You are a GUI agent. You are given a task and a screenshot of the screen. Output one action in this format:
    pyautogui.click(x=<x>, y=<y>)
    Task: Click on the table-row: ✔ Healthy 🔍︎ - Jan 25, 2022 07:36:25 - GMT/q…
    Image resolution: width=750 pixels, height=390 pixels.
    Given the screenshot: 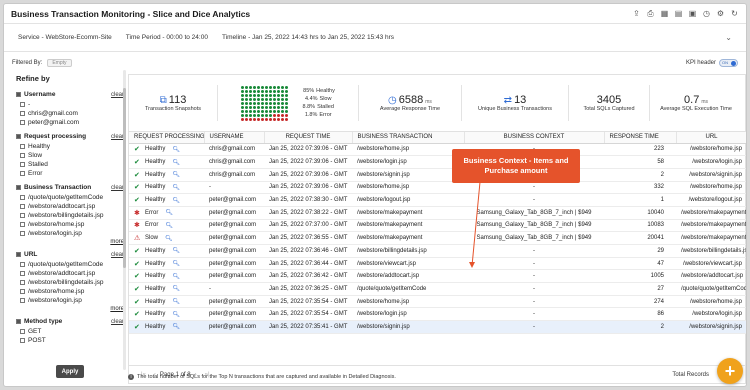 What is the action you would take?
    pyautogui.click(x=437, y=289)
    